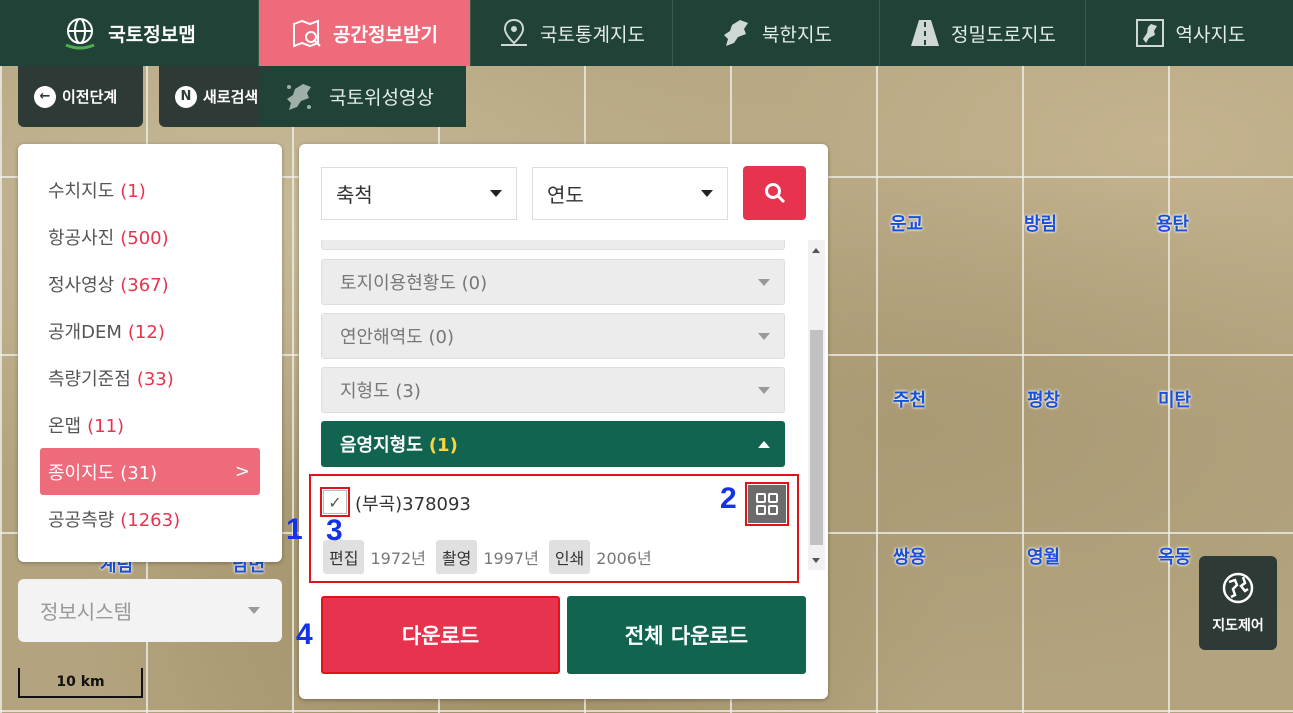  Describe the element at coordinates (150, 189) in the screenshot. I see `category-item: 수치지도 (1)` at that location.